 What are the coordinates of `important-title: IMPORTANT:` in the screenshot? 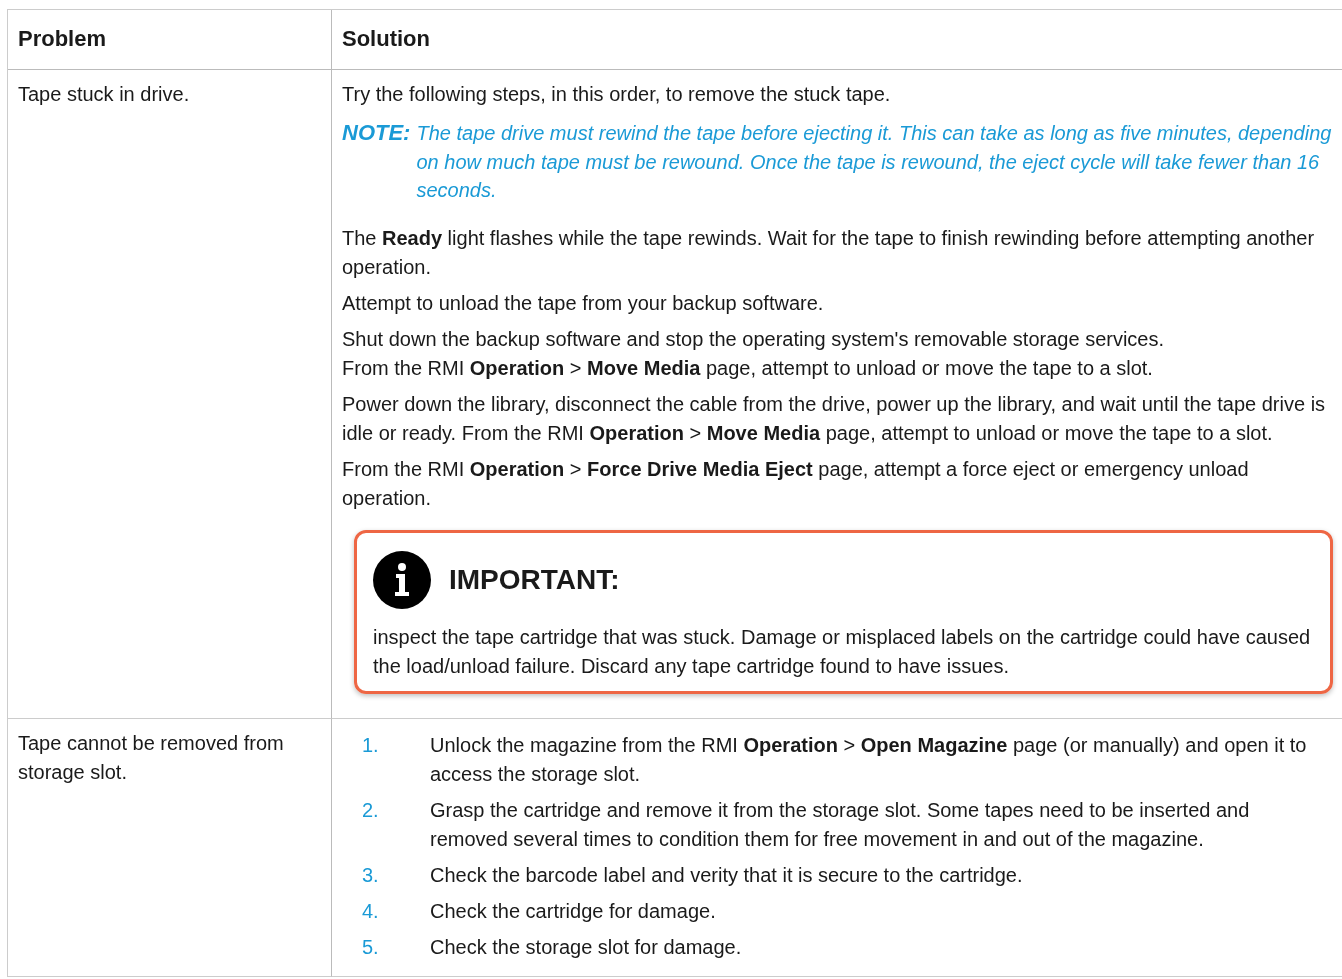 It's located at (534, 579).